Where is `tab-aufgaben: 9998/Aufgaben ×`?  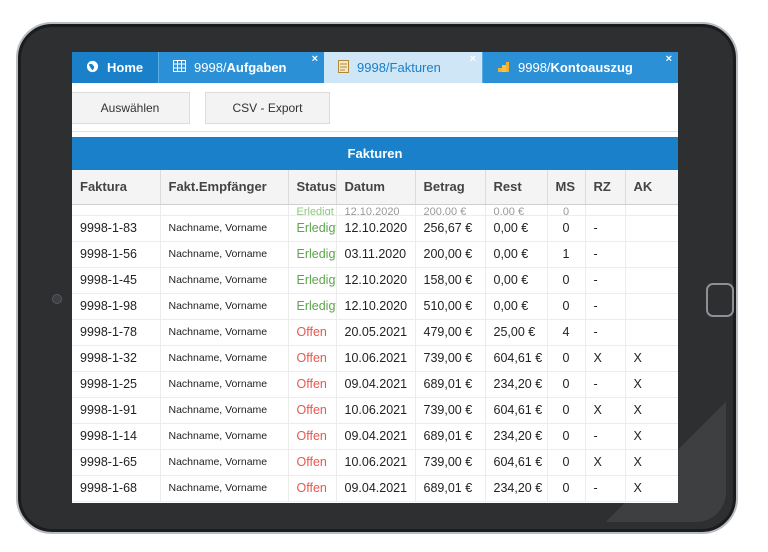
tab-aufgaben: 9998/Aufgaben × is located at coordinates (241, 67).